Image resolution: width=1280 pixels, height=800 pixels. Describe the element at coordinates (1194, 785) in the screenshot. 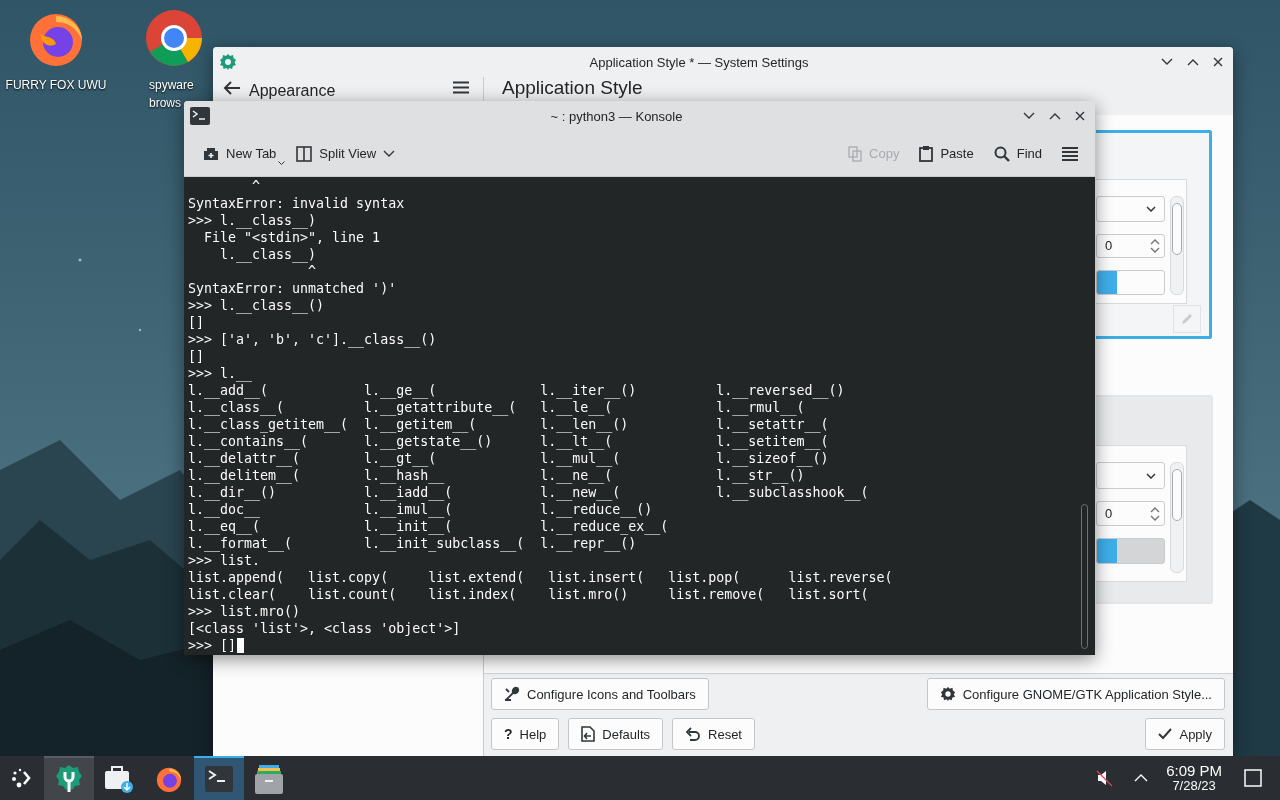

I see `clock-date: 7/28/23` at that location.